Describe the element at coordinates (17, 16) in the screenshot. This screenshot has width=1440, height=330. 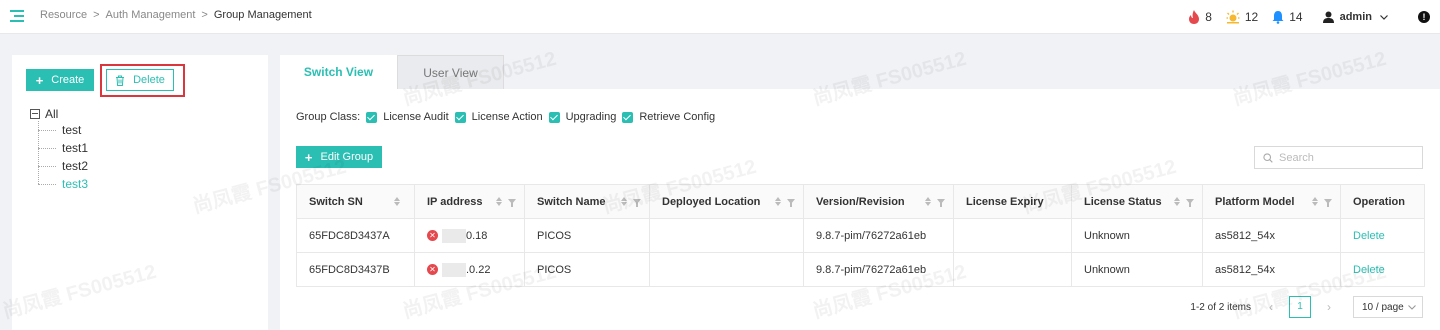
I see `menu-toggle-icon` at that location.